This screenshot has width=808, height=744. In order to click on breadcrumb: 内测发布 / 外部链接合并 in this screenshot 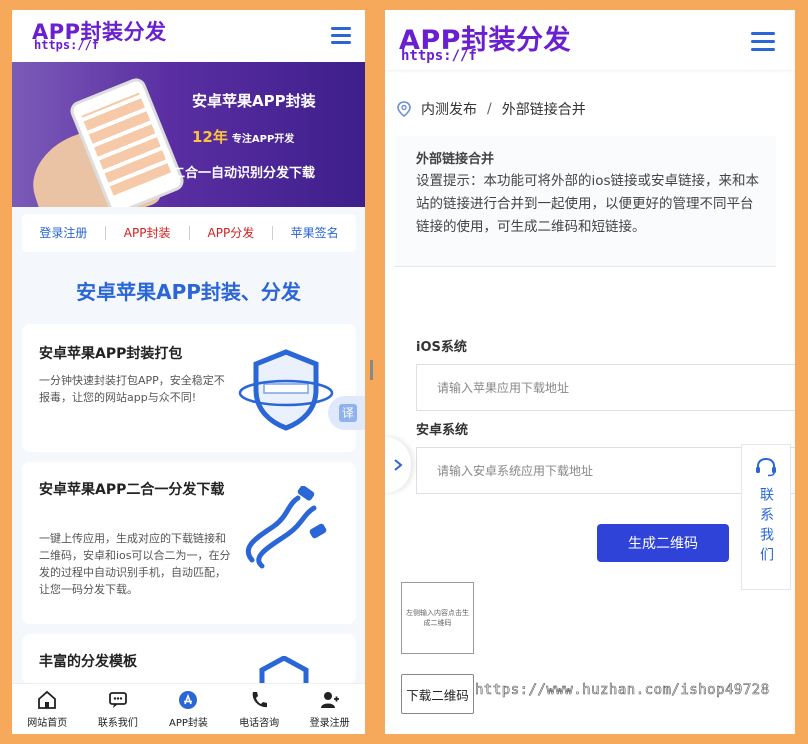, I will do `click(491, 109)`.